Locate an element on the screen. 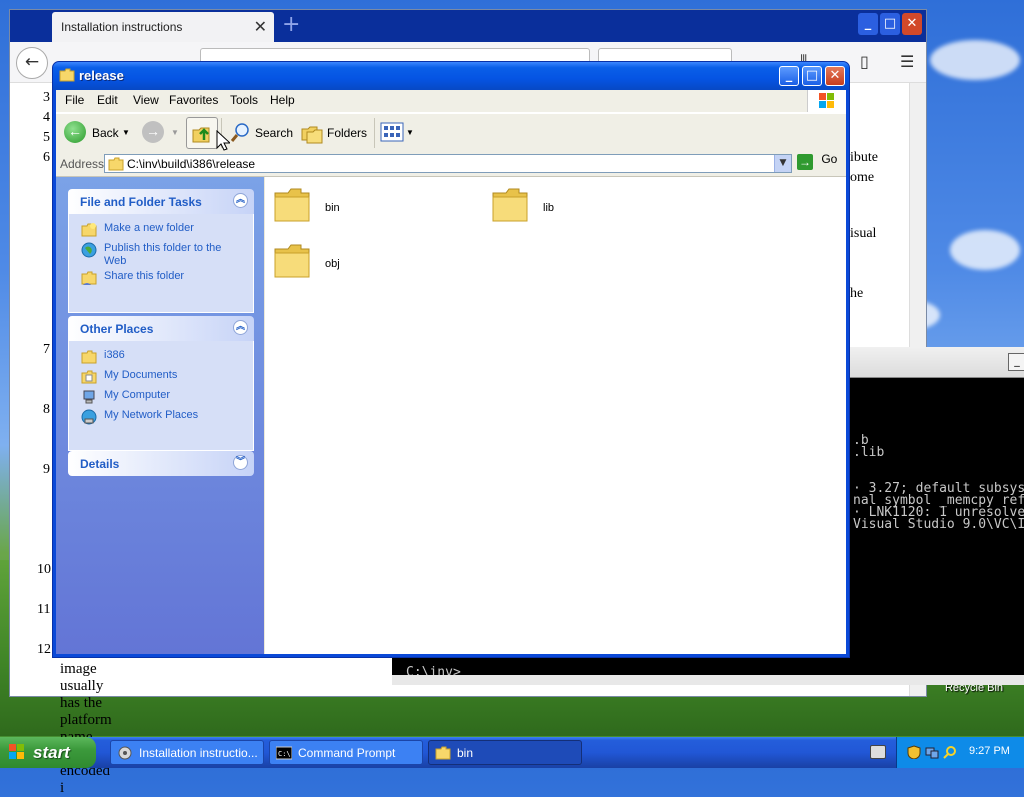  network-icon is located at coordinates (932, 752).